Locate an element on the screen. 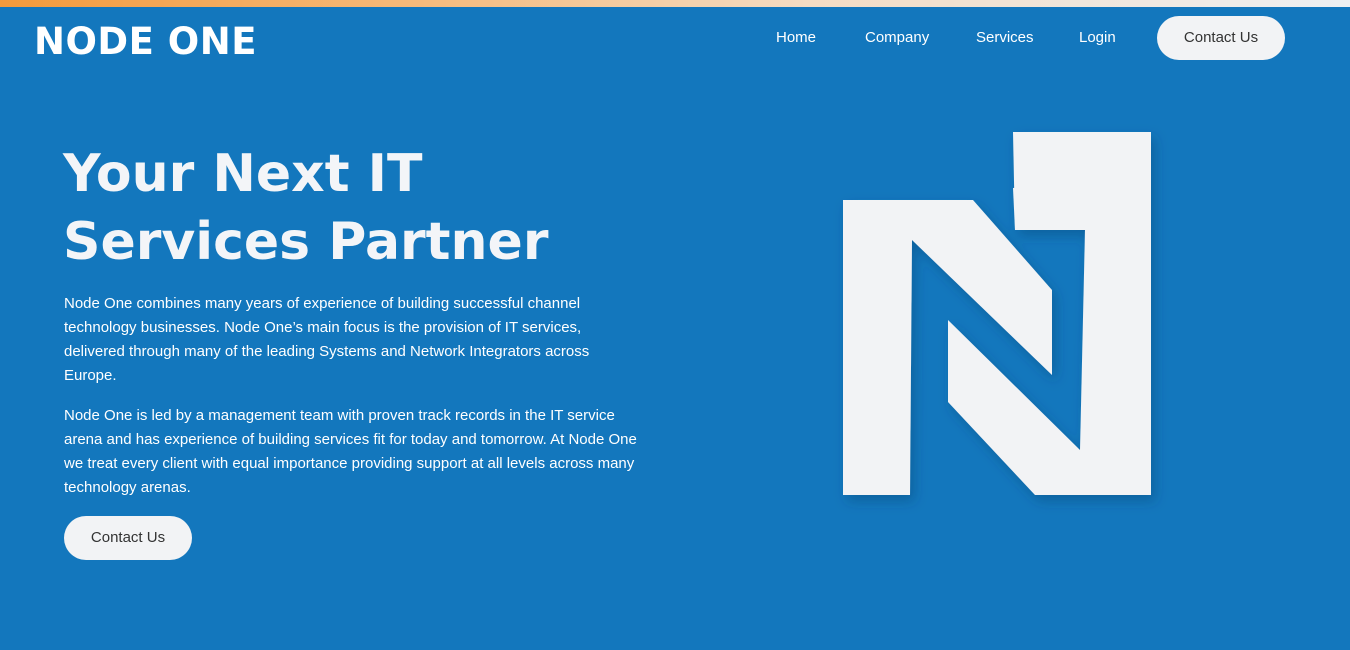  nav-item-login: Login is located at coordinates (1097, 38).